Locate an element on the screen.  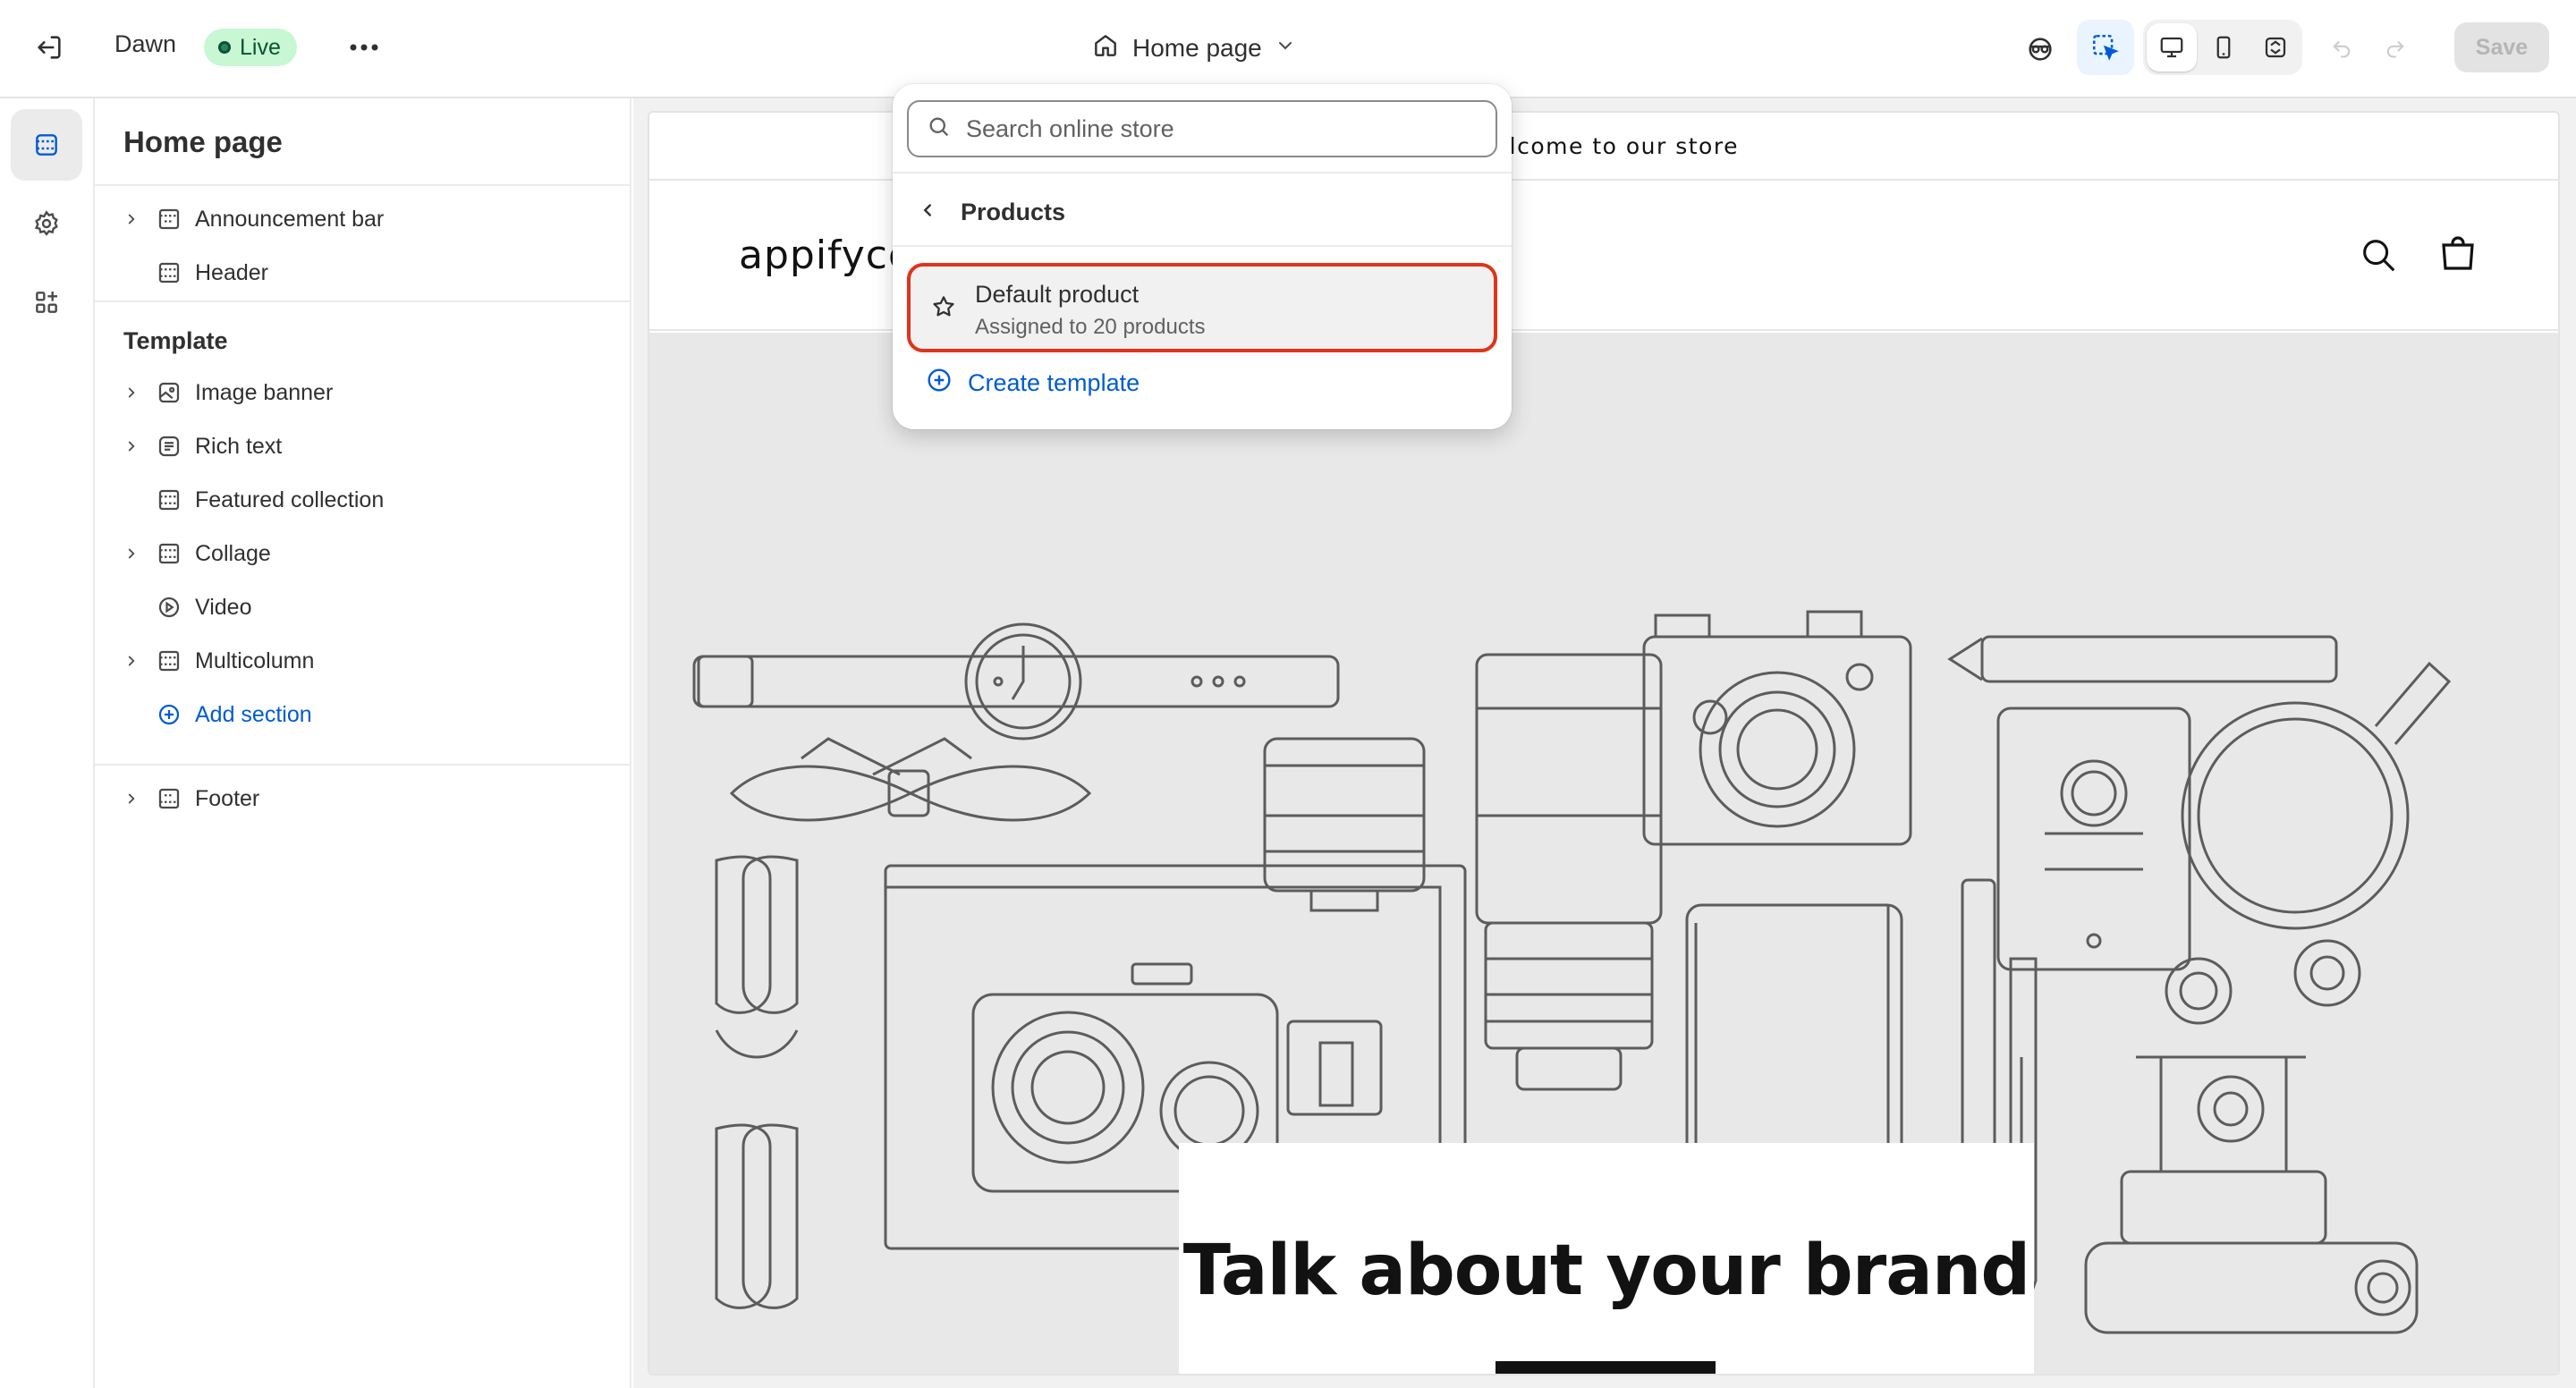
create-template-button: Create template is located at coordinates (1032, 383).